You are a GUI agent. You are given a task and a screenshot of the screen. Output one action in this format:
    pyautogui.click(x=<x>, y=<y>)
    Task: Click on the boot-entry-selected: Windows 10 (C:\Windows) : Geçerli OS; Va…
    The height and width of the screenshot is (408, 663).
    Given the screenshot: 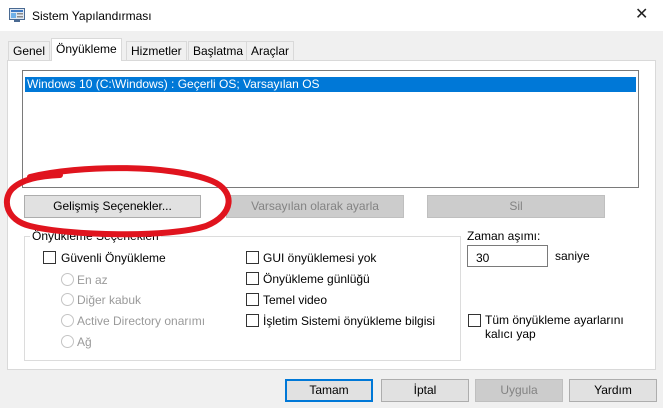 What is the action you would take?
    pyautogui.click(x=330, y=84)
    